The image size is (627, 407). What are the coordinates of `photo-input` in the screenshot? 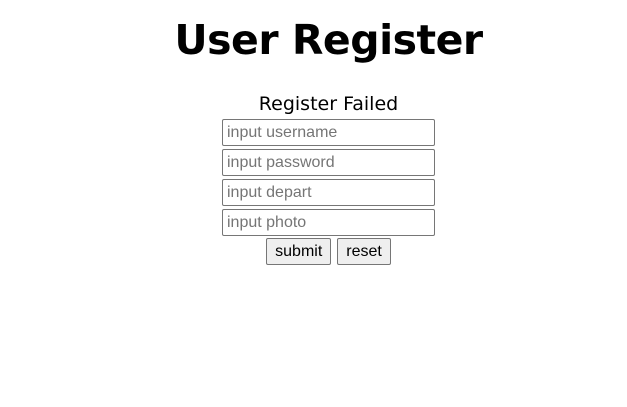 It's located at (328, 222).